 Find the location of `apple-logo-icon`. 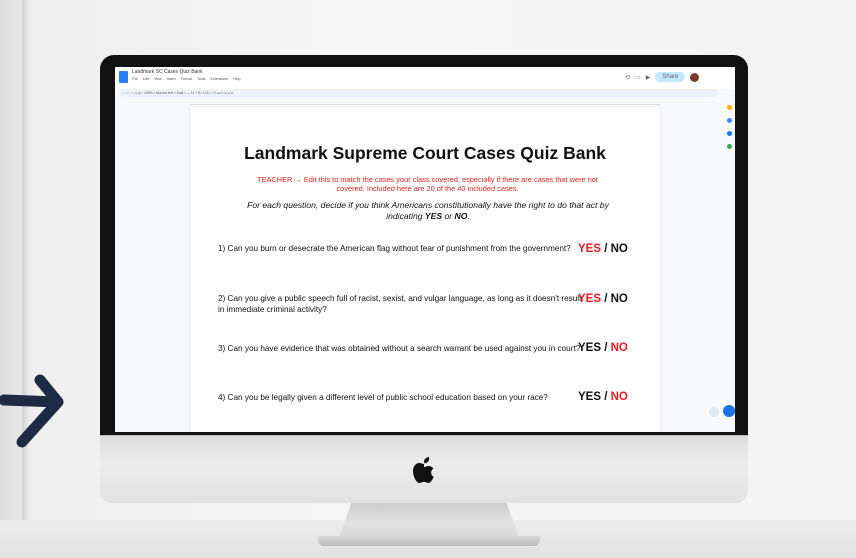

apple-logo-icon is located at coordinates (423, 470).